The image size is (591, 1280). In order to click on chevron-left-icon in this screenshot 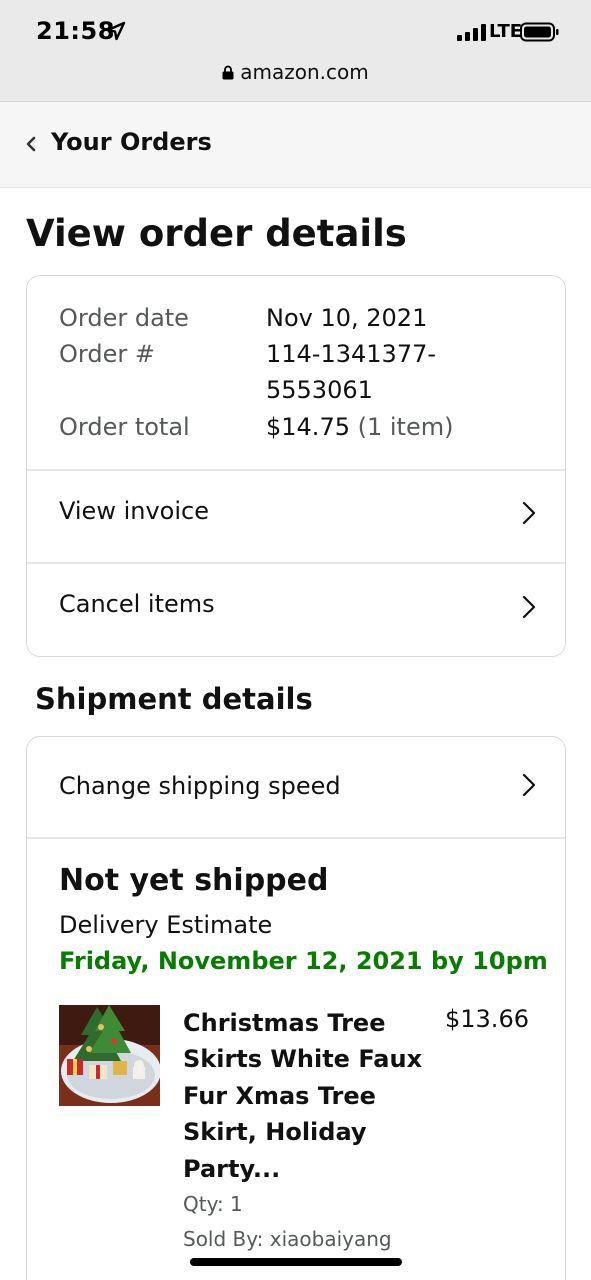, I will do `click(31, 144)`.